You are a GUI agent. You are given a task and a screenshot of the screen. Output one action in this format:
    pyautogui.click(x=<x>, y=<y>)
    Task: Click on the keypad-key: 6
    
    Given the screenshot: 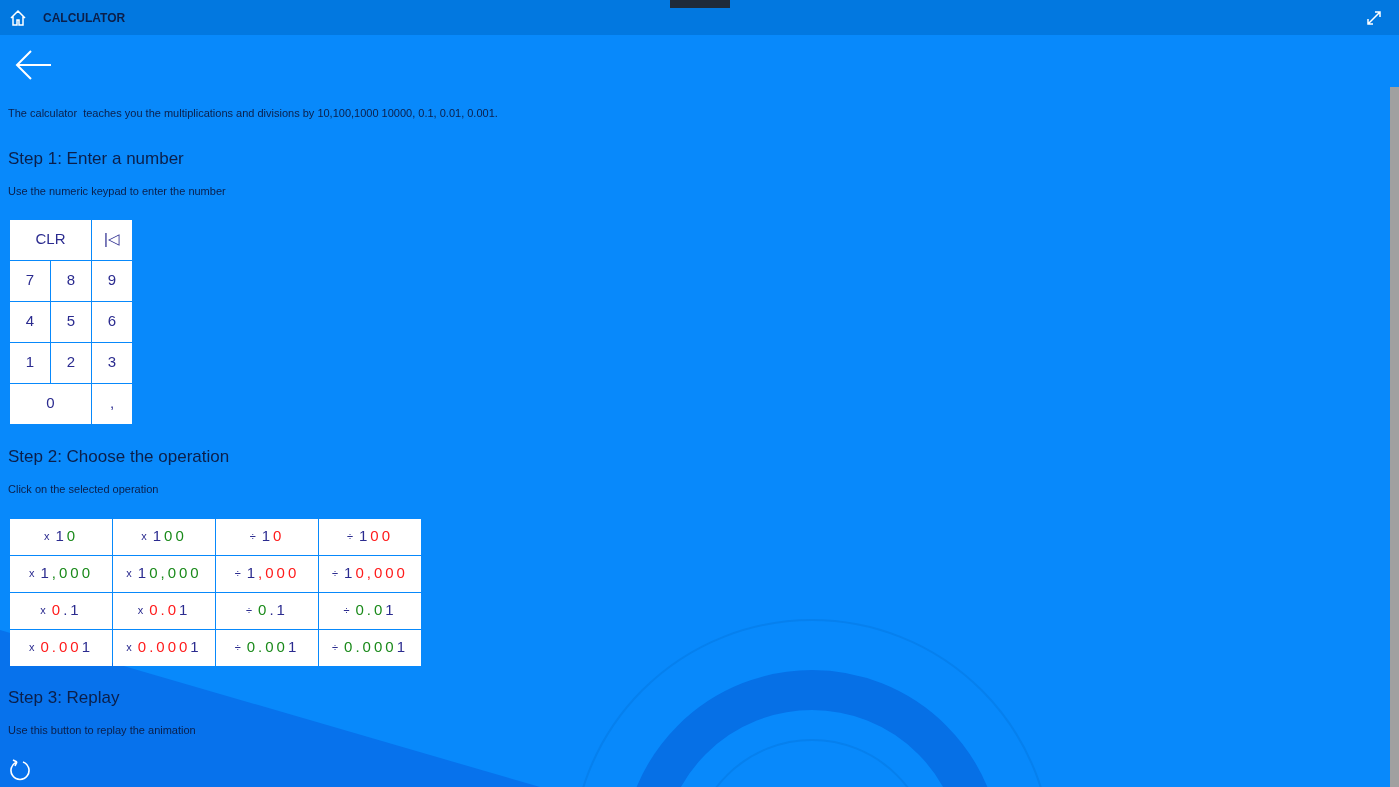 What is the action you would take?
    pyautogui.click(x=112, y=321)
    